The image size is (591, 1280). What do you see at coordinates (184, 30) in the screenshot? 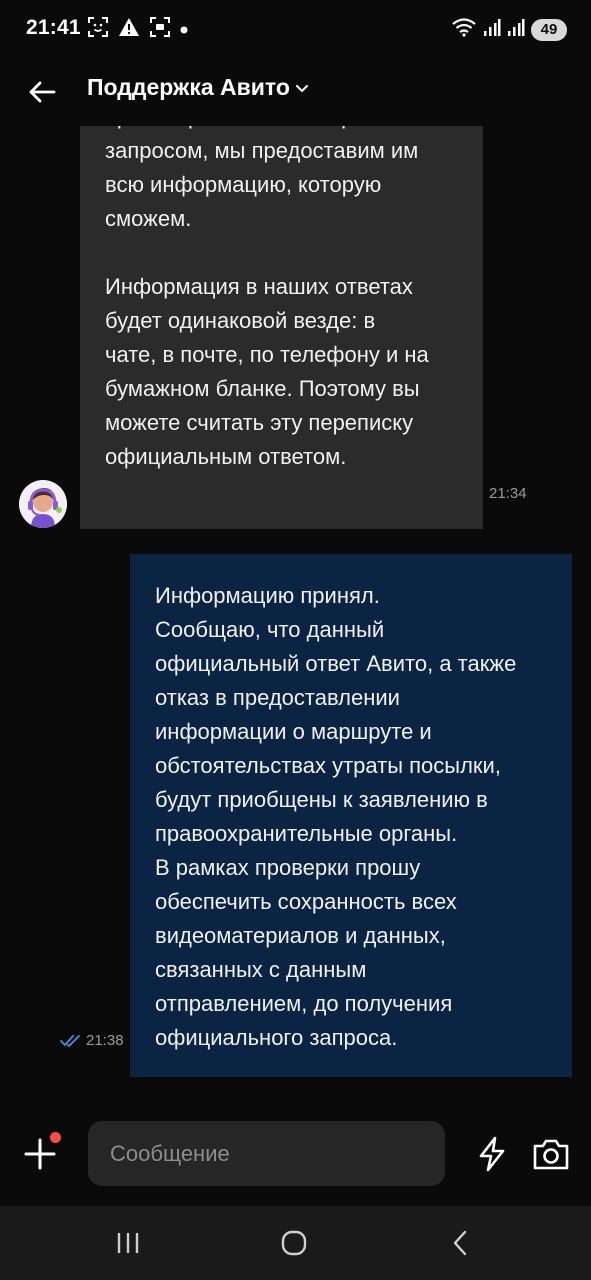
I see `dot-icon` at bounding box center [184, 30].